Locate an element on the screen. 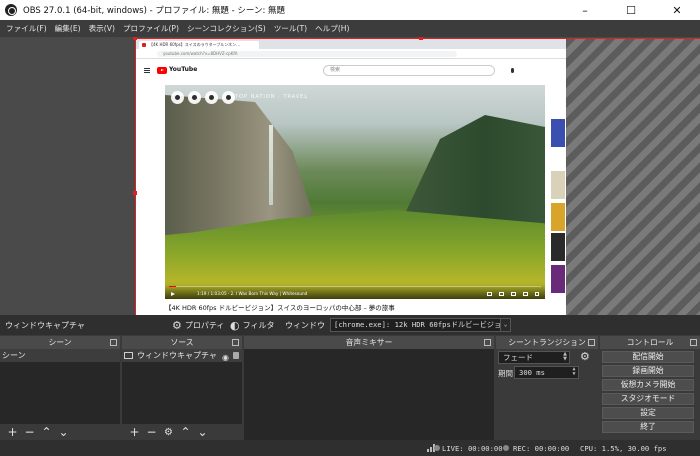  add-scene-button: + is located at coordinates (12, 432).